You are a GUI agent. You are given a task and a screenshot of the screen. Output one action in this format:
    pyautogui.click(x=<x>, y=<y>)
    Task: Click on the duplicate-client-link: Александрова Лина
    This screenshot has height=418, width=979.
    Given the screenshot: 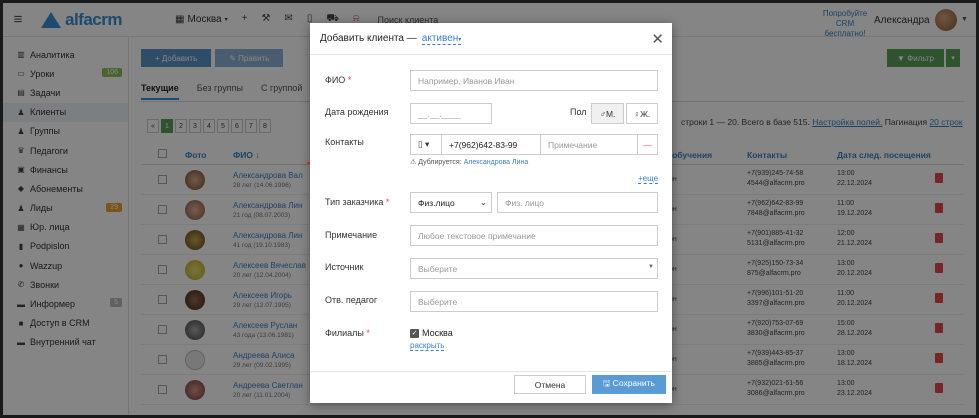 What is the action you would take?
    pyautogui.click(x=496, y=162)
    